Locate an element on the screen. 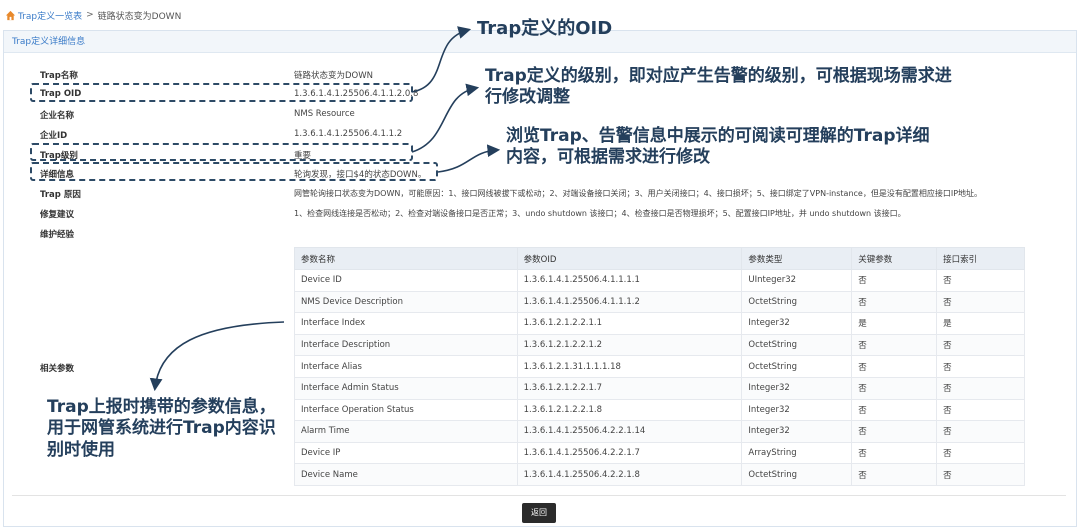 The image size is (1080, 530). cell-param-oid: 1.3.6.1.2.1.2.2.1.7 is located at coordinates (629, 388).